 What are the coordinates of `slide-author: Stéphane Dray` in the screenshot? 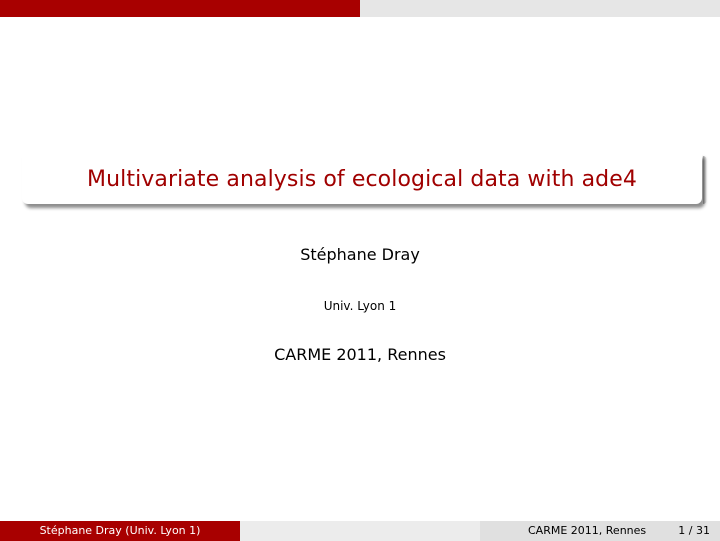 It's located at (360, 254).